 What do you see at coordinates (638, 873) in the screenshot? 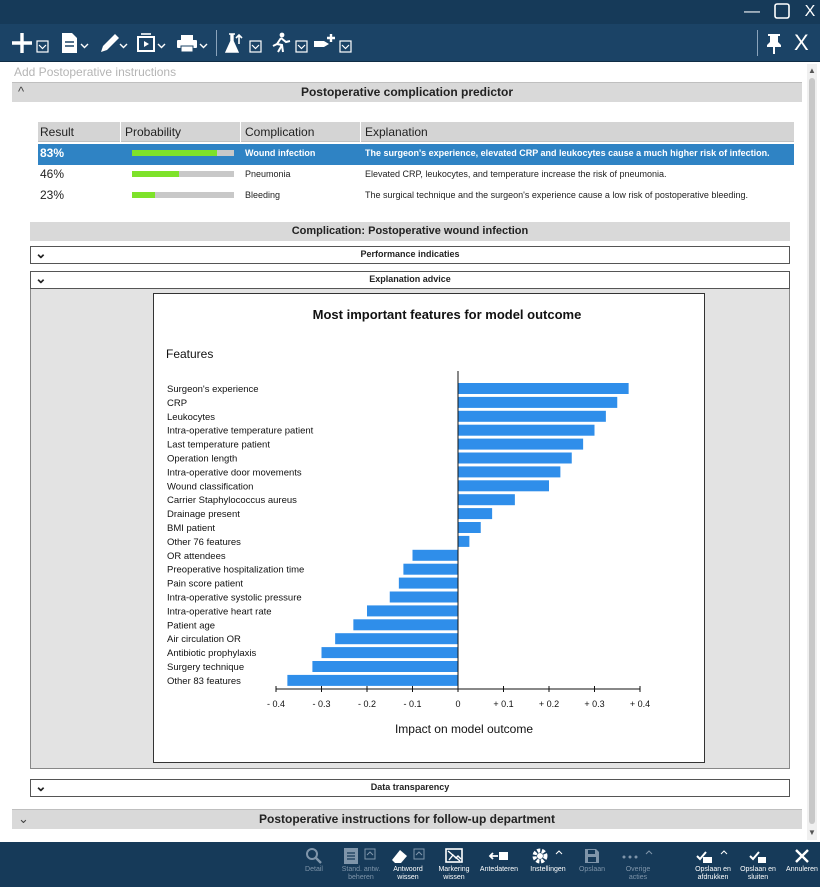
I see `more-actions-label: Overige acties` at bounding box center [638, 873].